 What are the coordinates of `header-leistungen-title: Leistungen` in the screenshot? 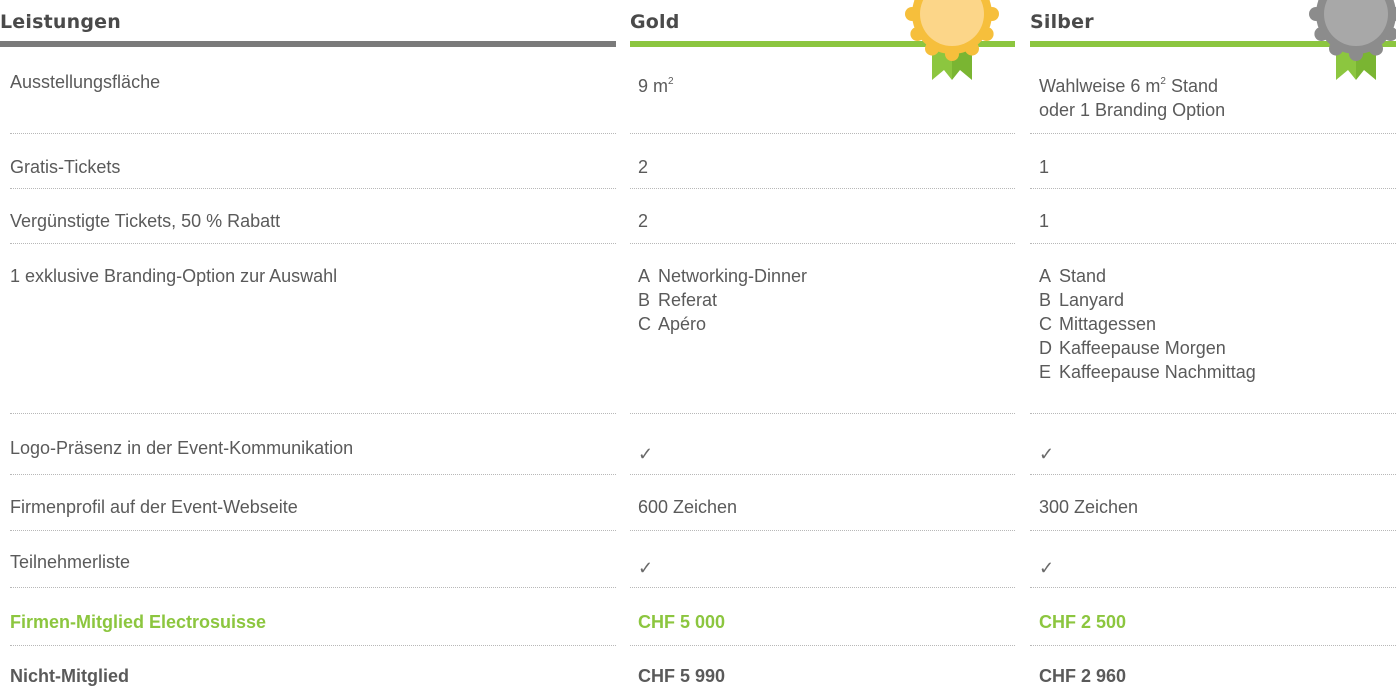 It's located at (60, 22).